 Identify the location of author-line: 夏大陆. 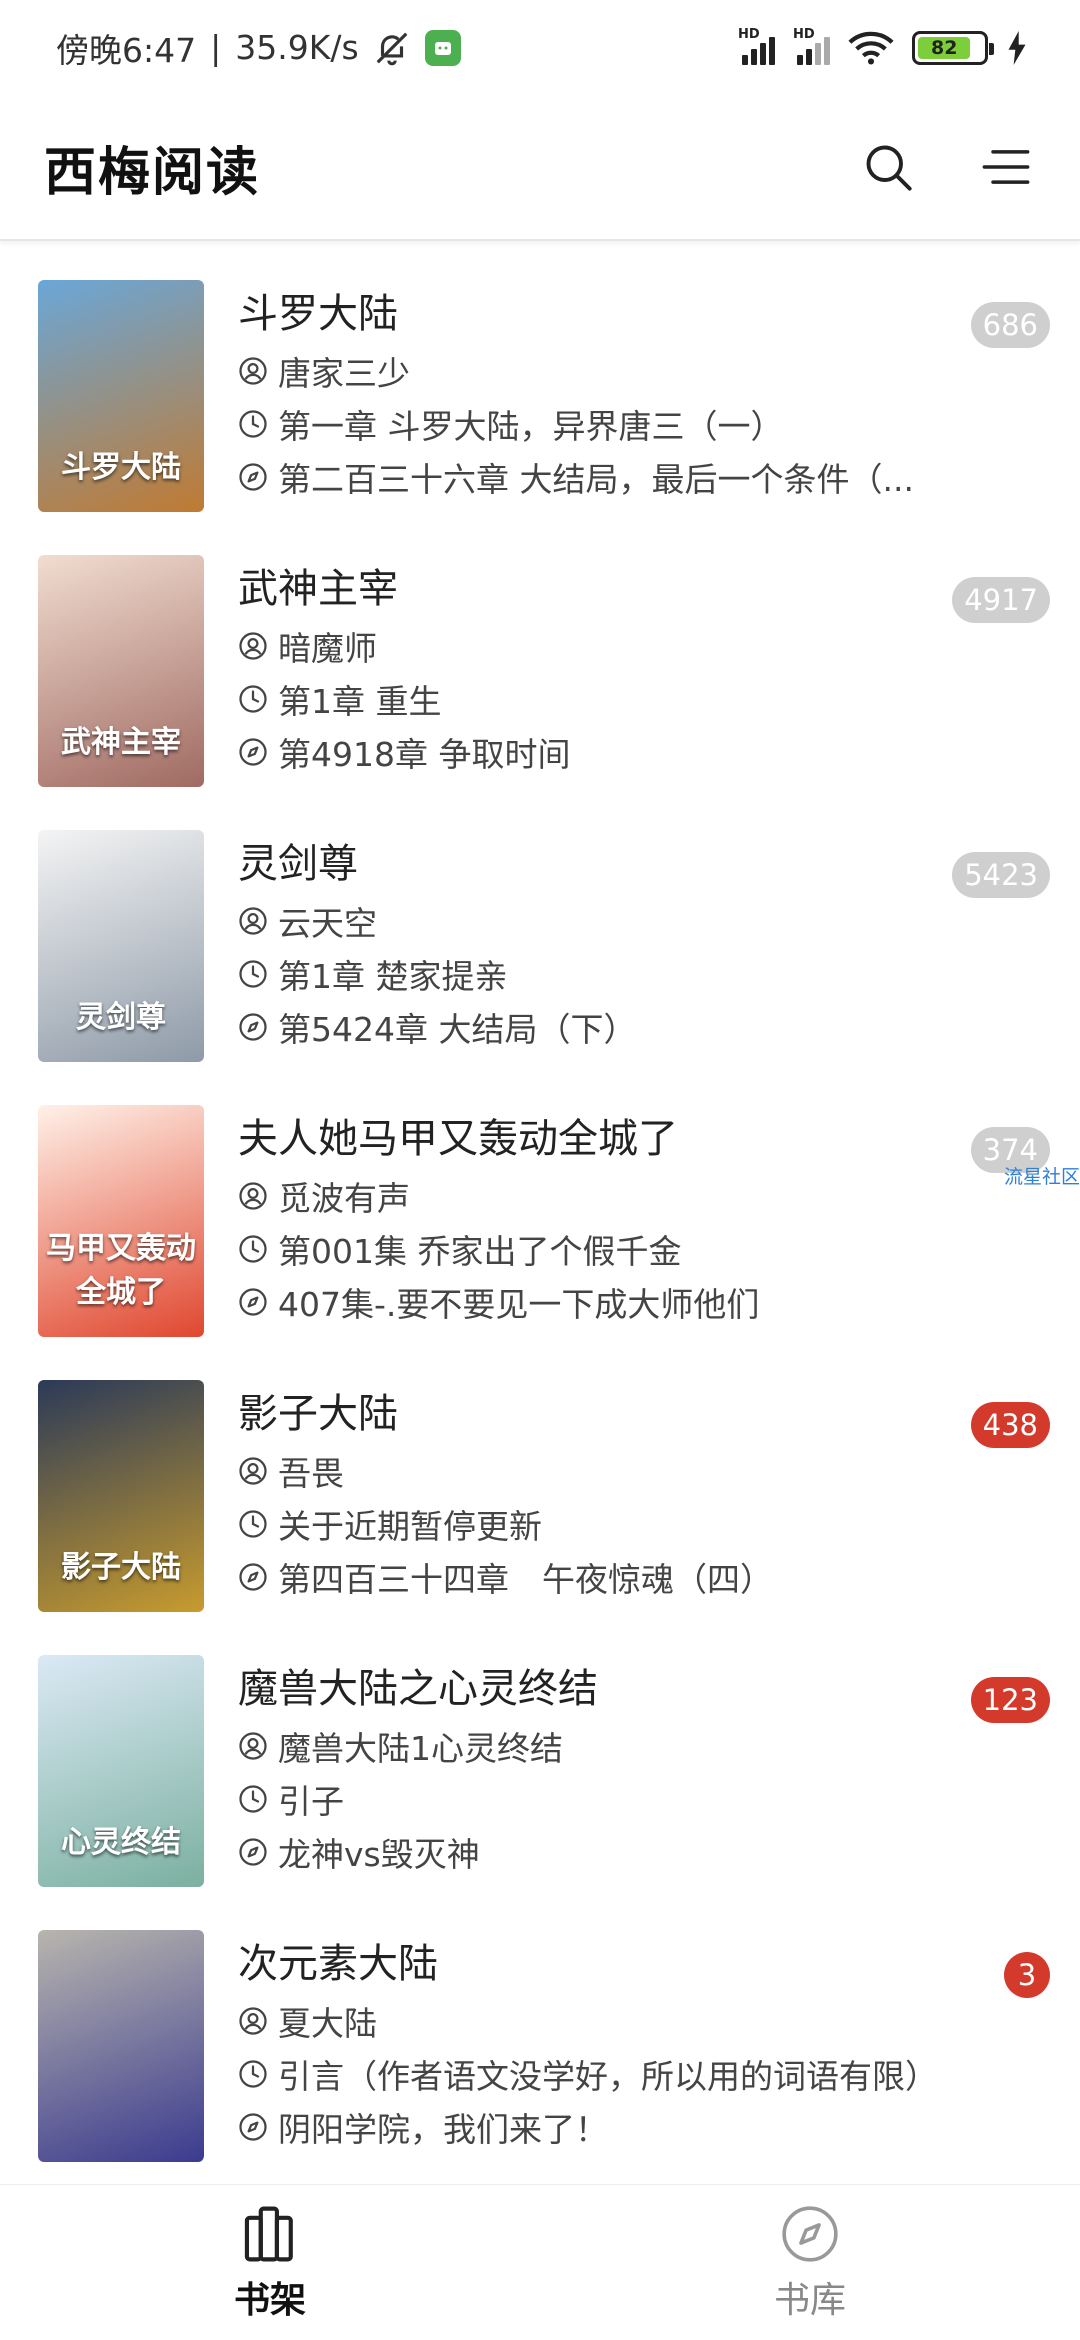
(639, 2020).